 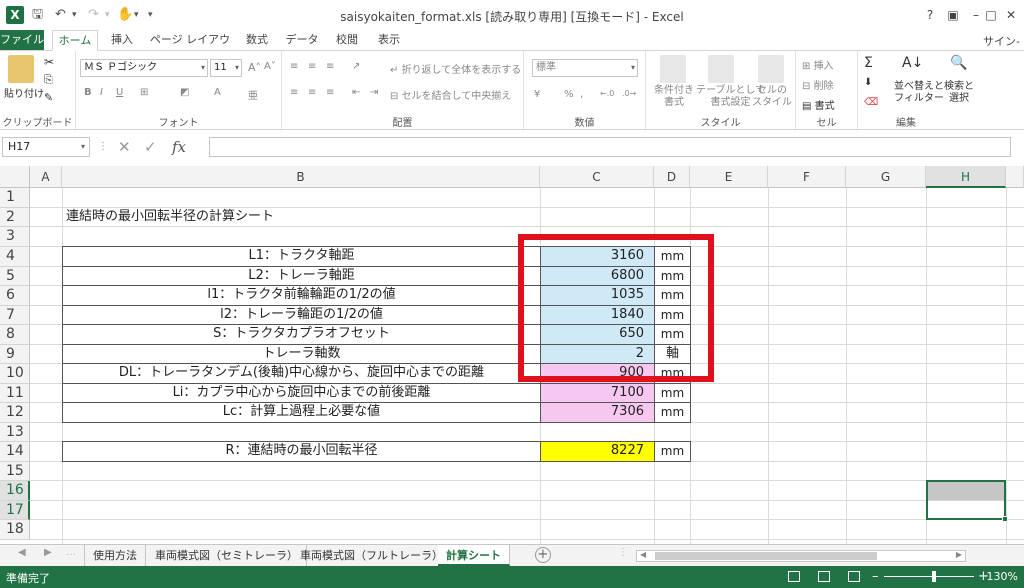 I want to click on formula-input, so click(x=610, y=147).